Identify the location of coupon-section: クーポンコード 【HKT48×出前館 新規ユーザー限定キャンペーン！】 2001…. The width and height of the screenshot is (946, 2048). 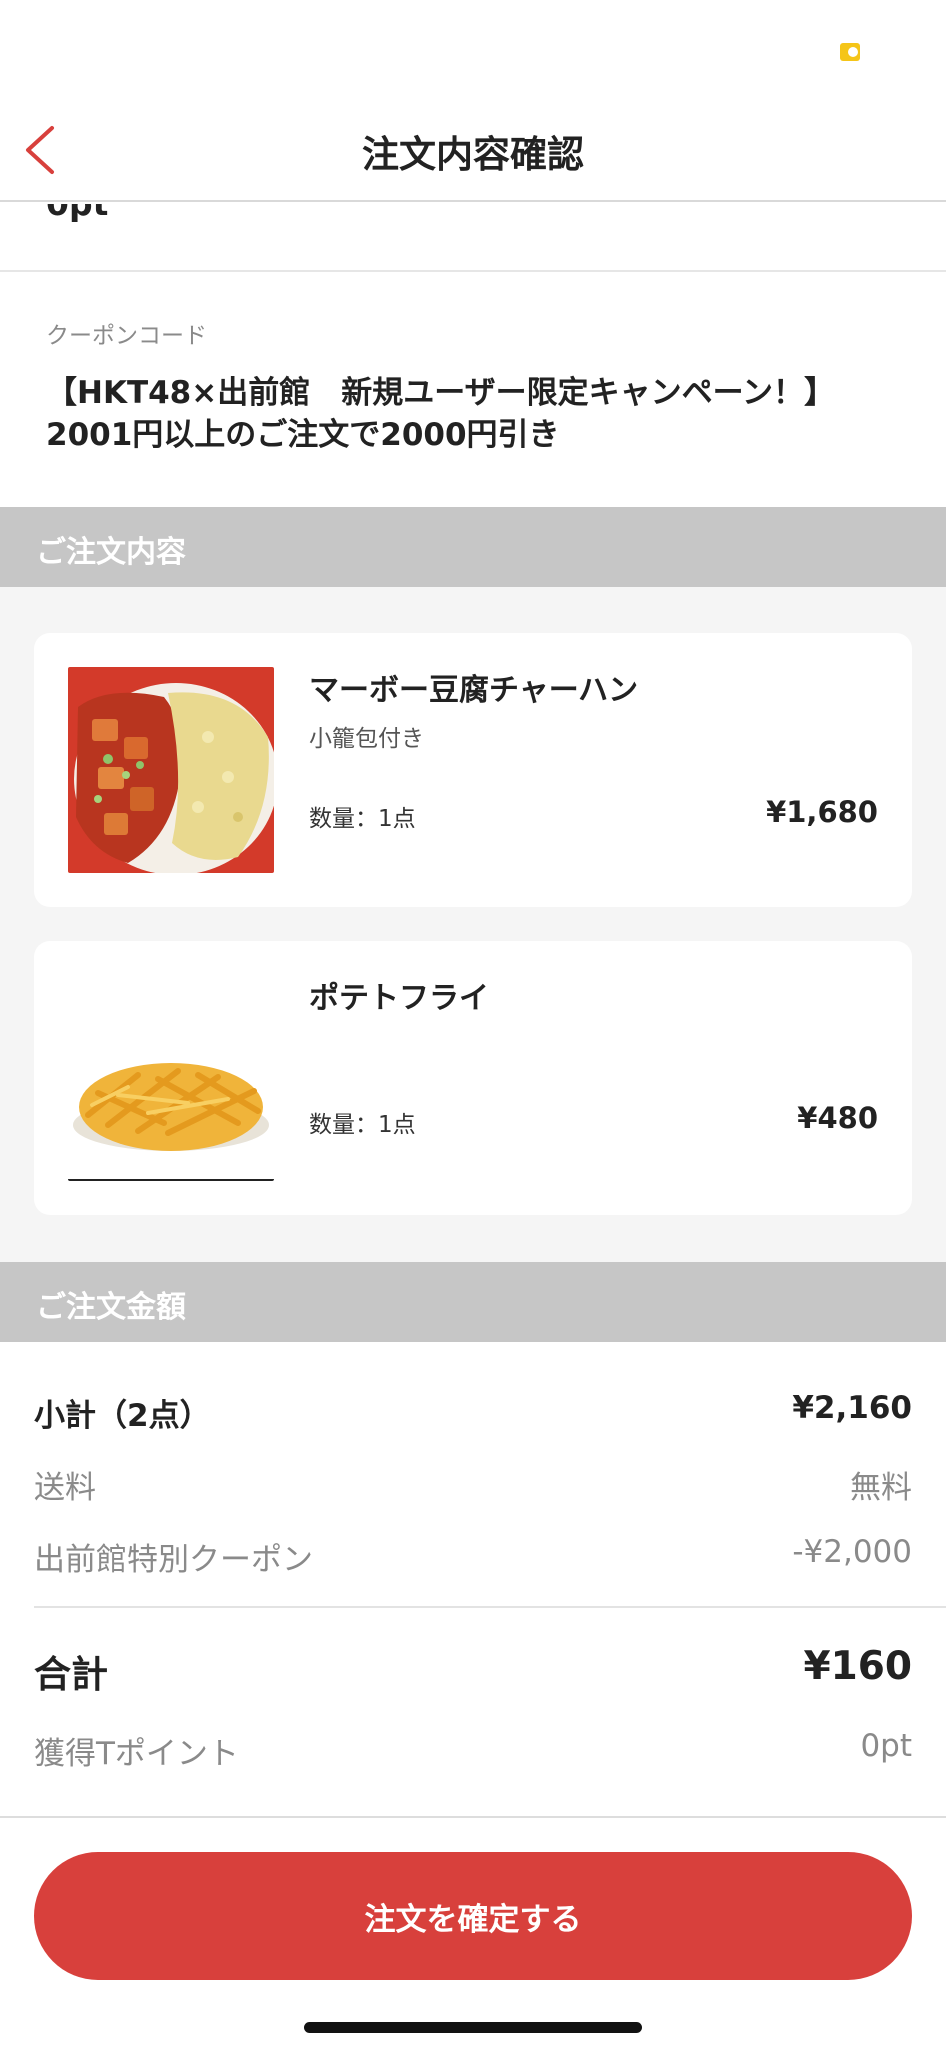
(473, 389).